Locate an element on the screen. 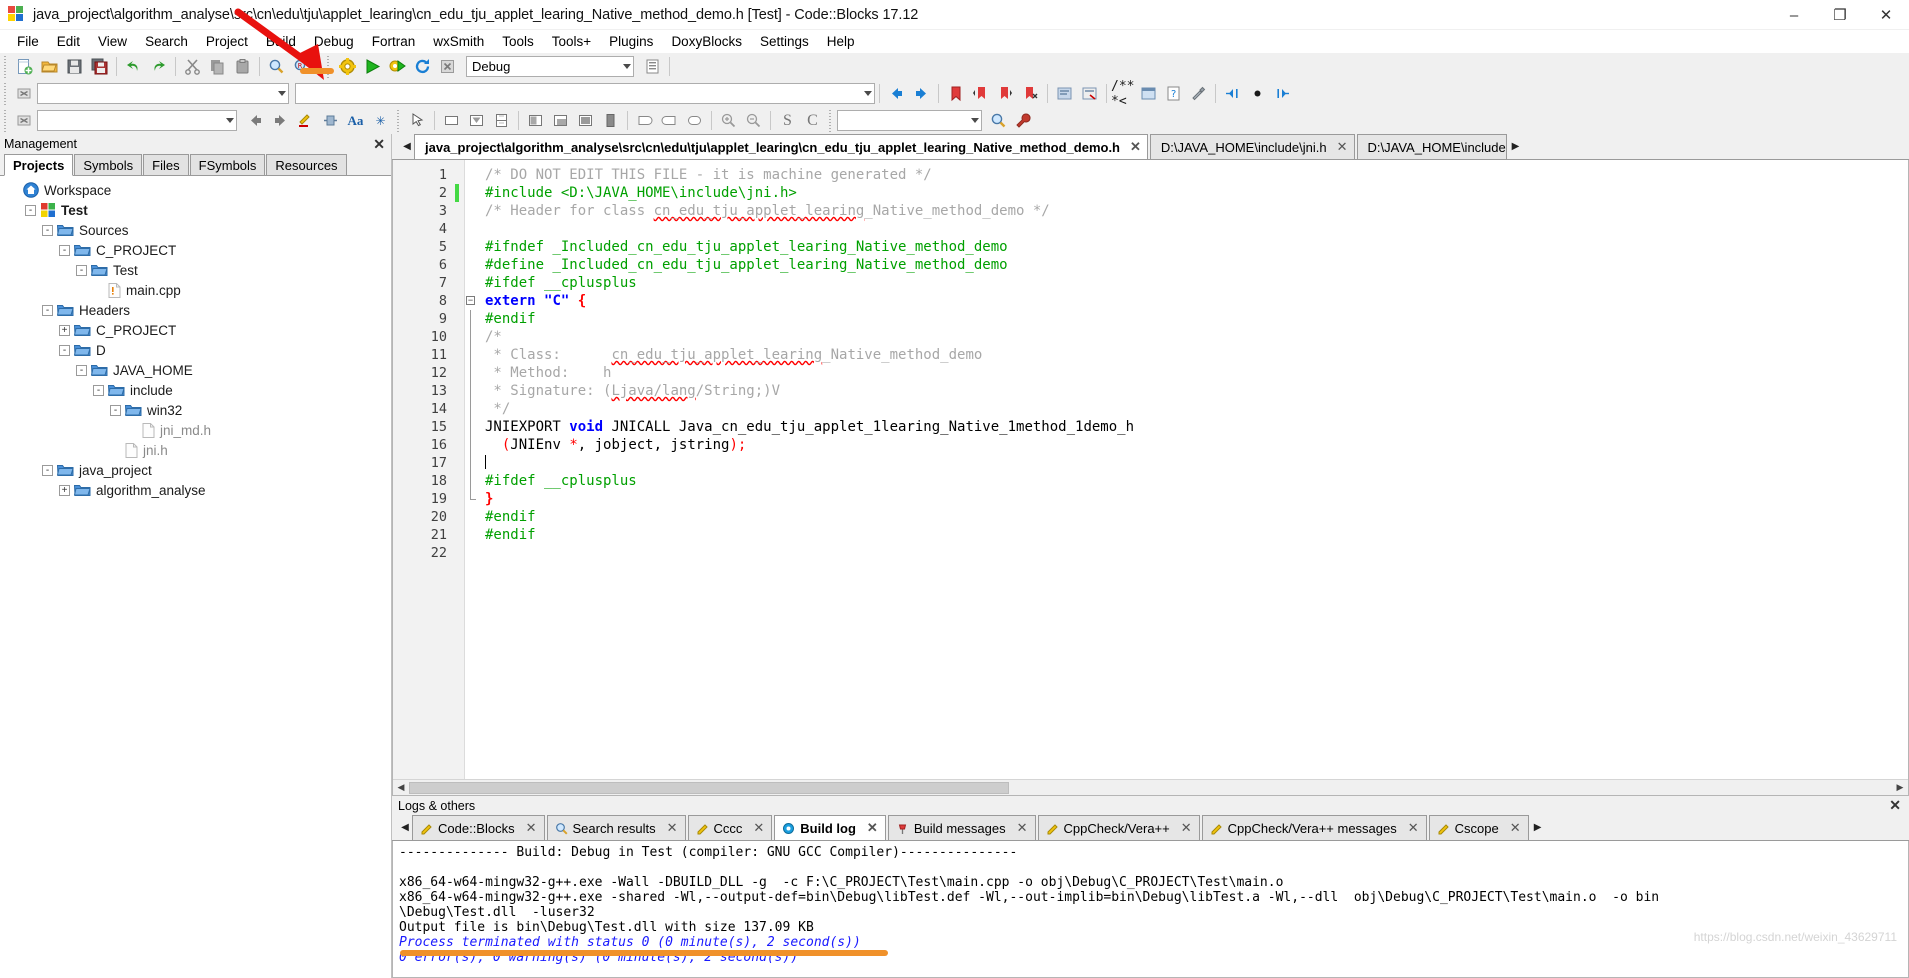 The width and height of the screenshot is (1909, 978). tree-item: - C_PROJECT is located at coordinates (195, 250).